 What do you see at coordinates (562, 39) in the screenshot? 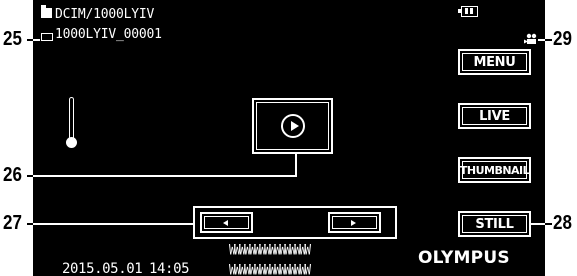
I see `callout-29: 29` at bounding box center [562, 39].